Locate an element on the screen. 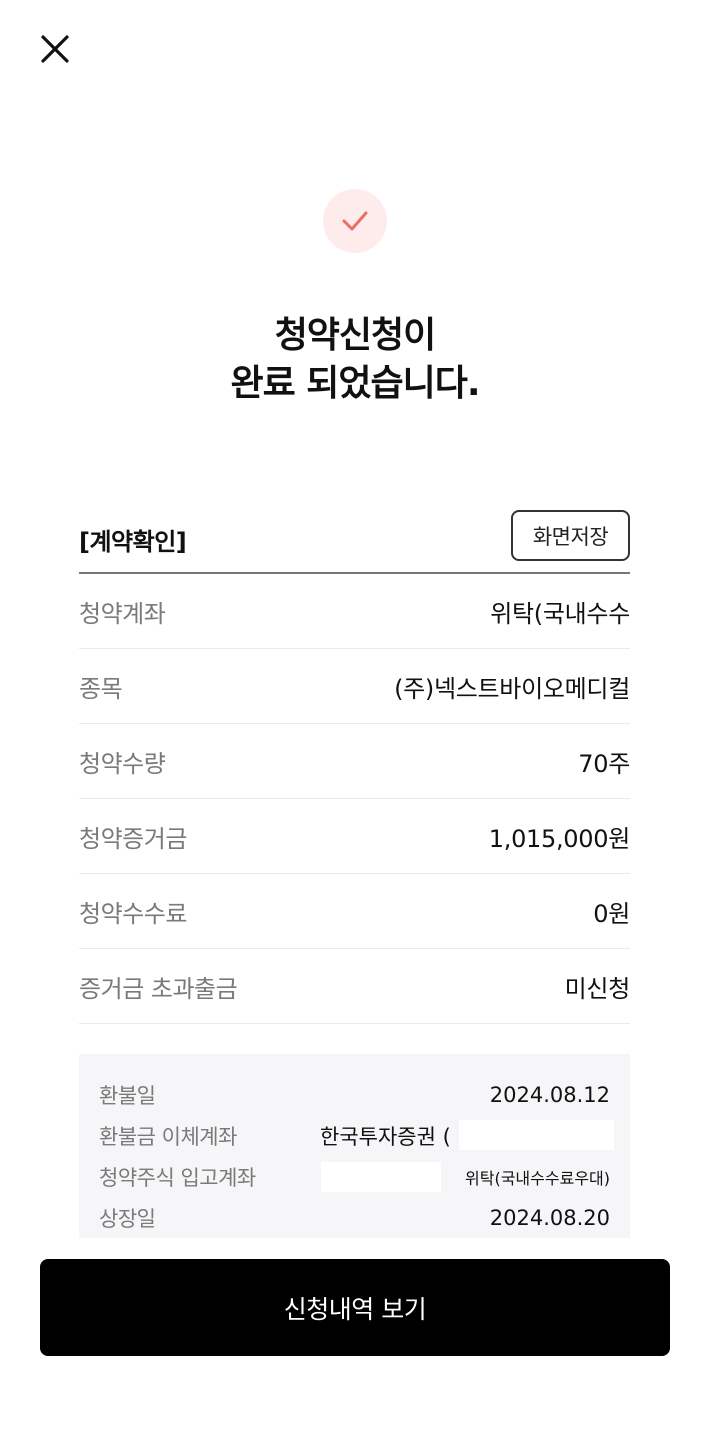 The image size is (710, 1440). contract-heading: [계약확인] is located at coordinates (133, 542).